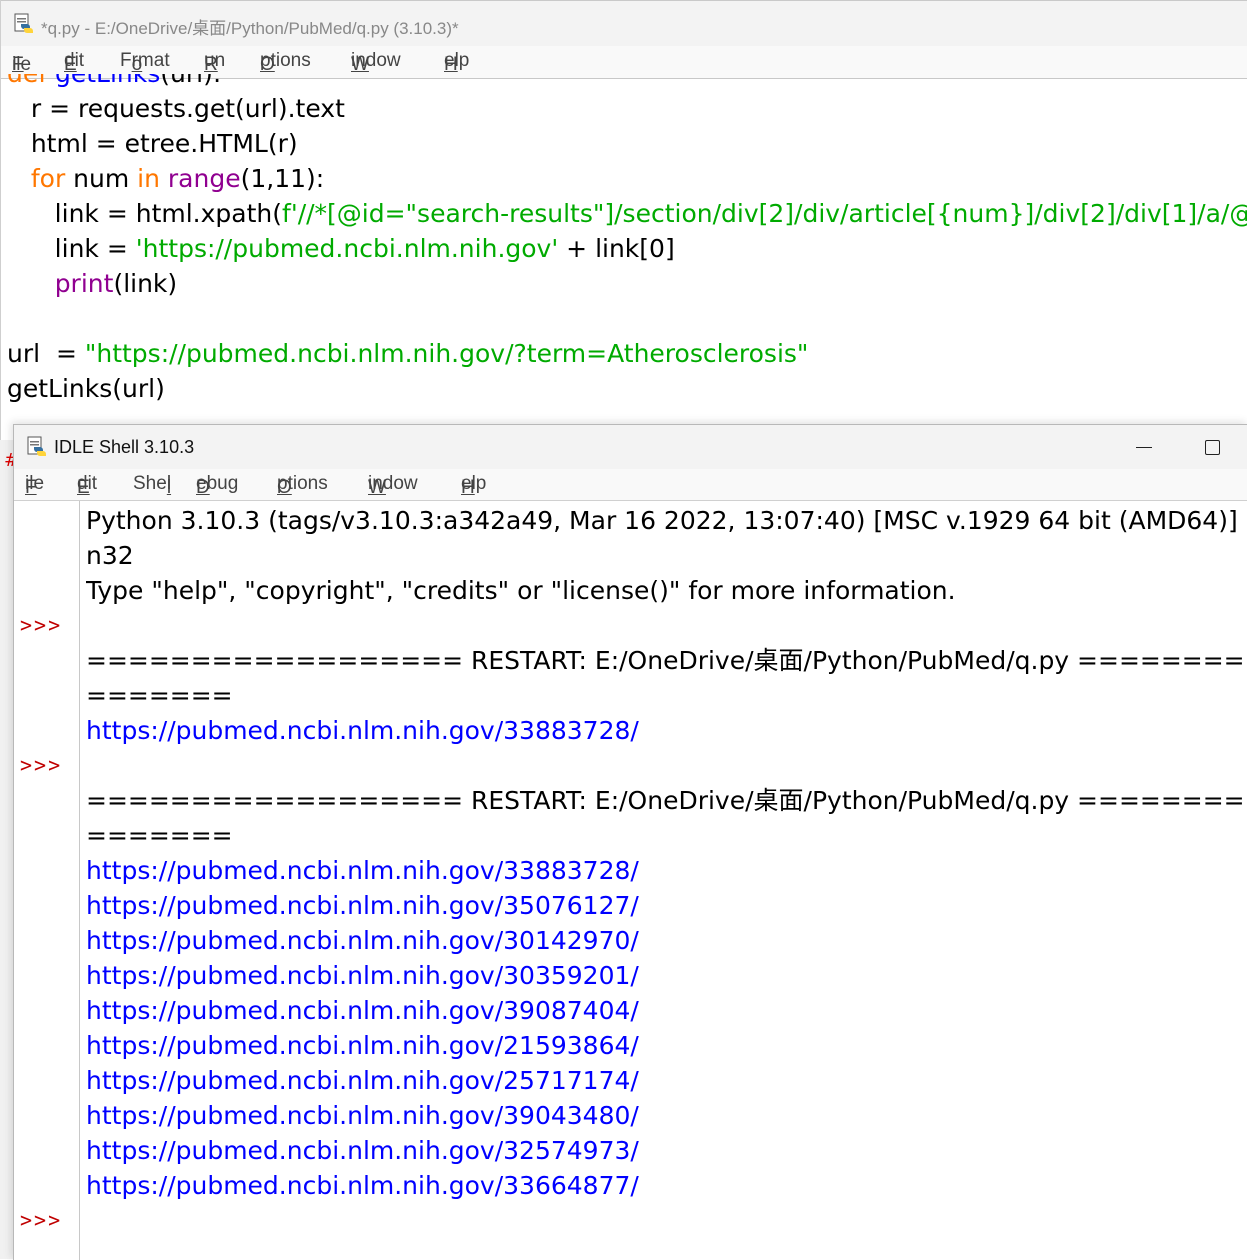 Image resolution: width=1247 pixels, height=1260 pixels. I want to click on code-line: r = requests.get(url).text, so click(176, 108).